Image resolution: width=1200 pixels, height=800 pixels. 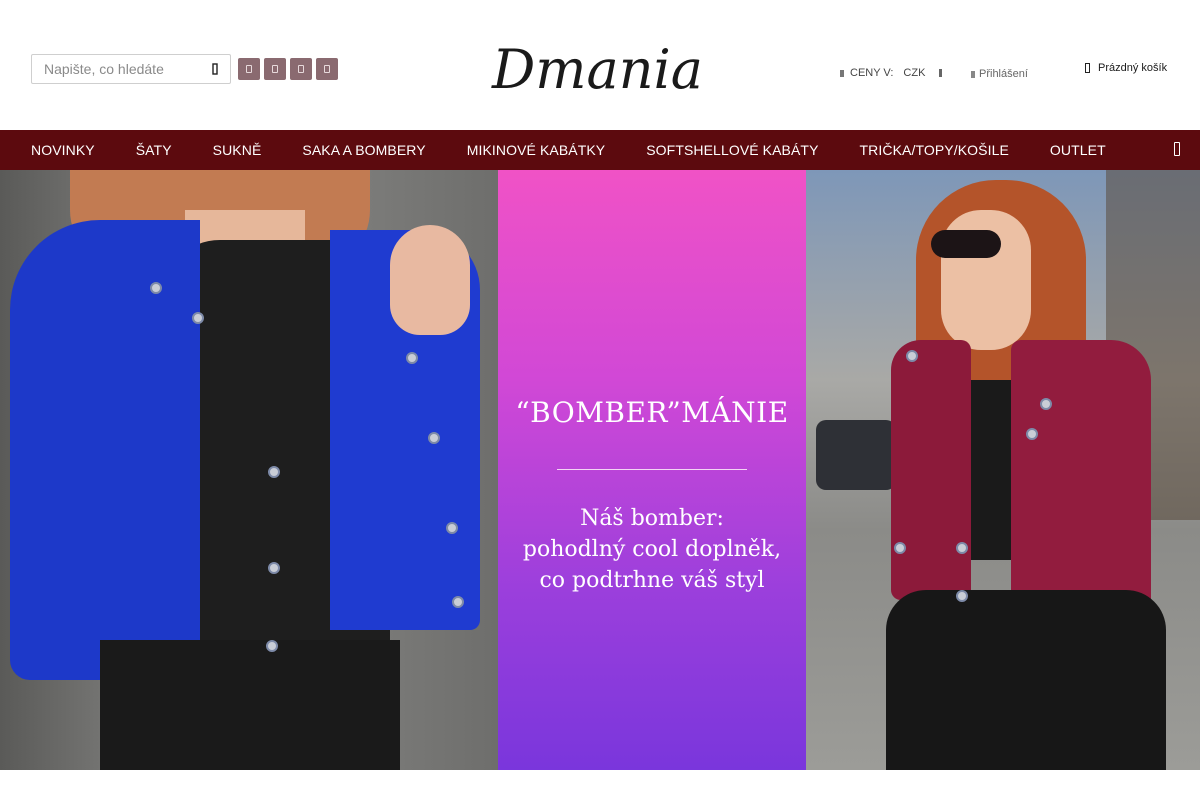 What do you see at coordinates (934, 150) in the screenshot?
I see `nav-item-tricka-topy-kosile: TRIČKA/TOPY/KOŠILE` at bounding box center [934, 150].